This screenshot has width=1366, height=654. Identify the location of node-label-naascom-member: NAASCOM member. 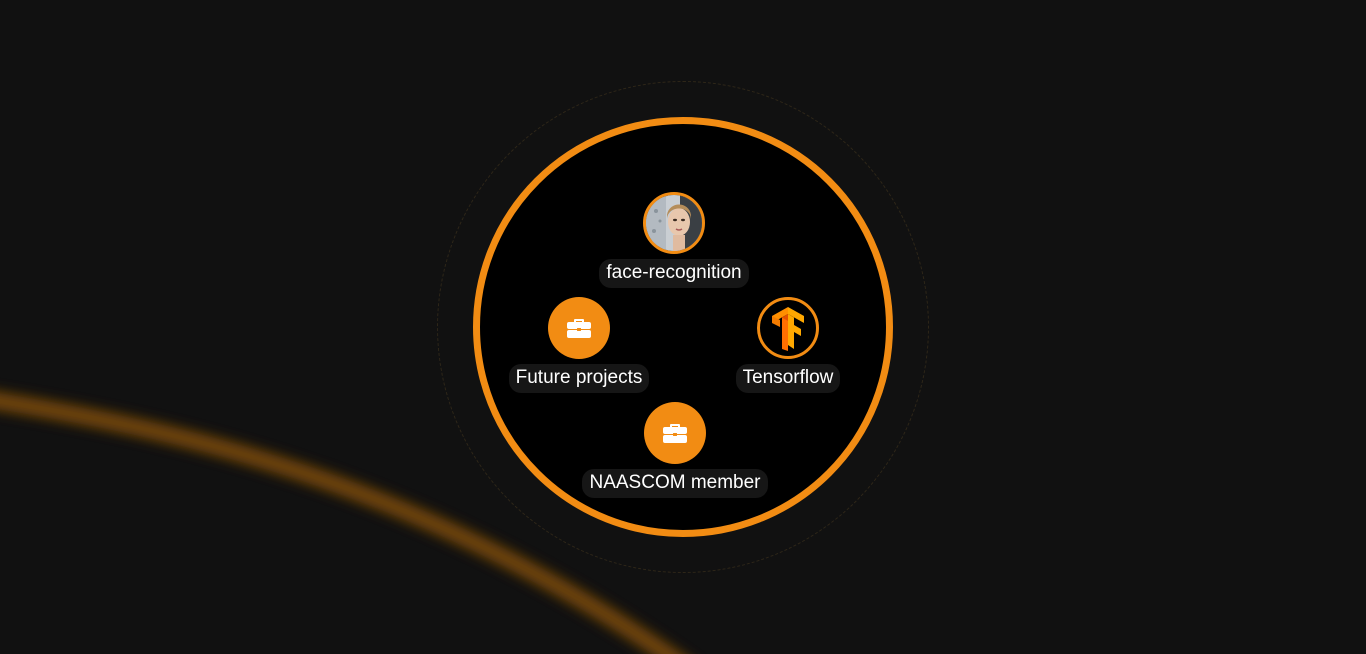
(675, 483).